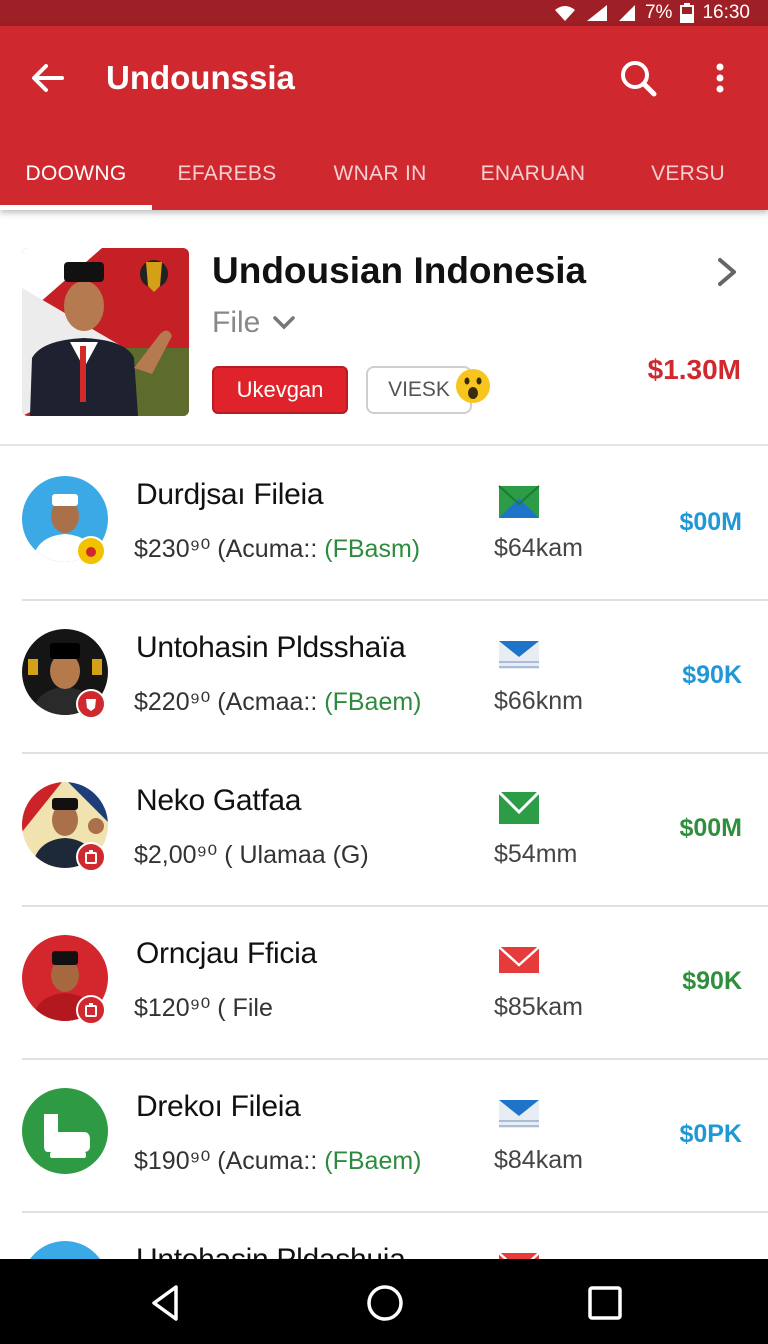 Image resolution: width=768 pixels, height=1344 pixels. I want to click on primary-action-button: Ukevgan, so click(280, 390).